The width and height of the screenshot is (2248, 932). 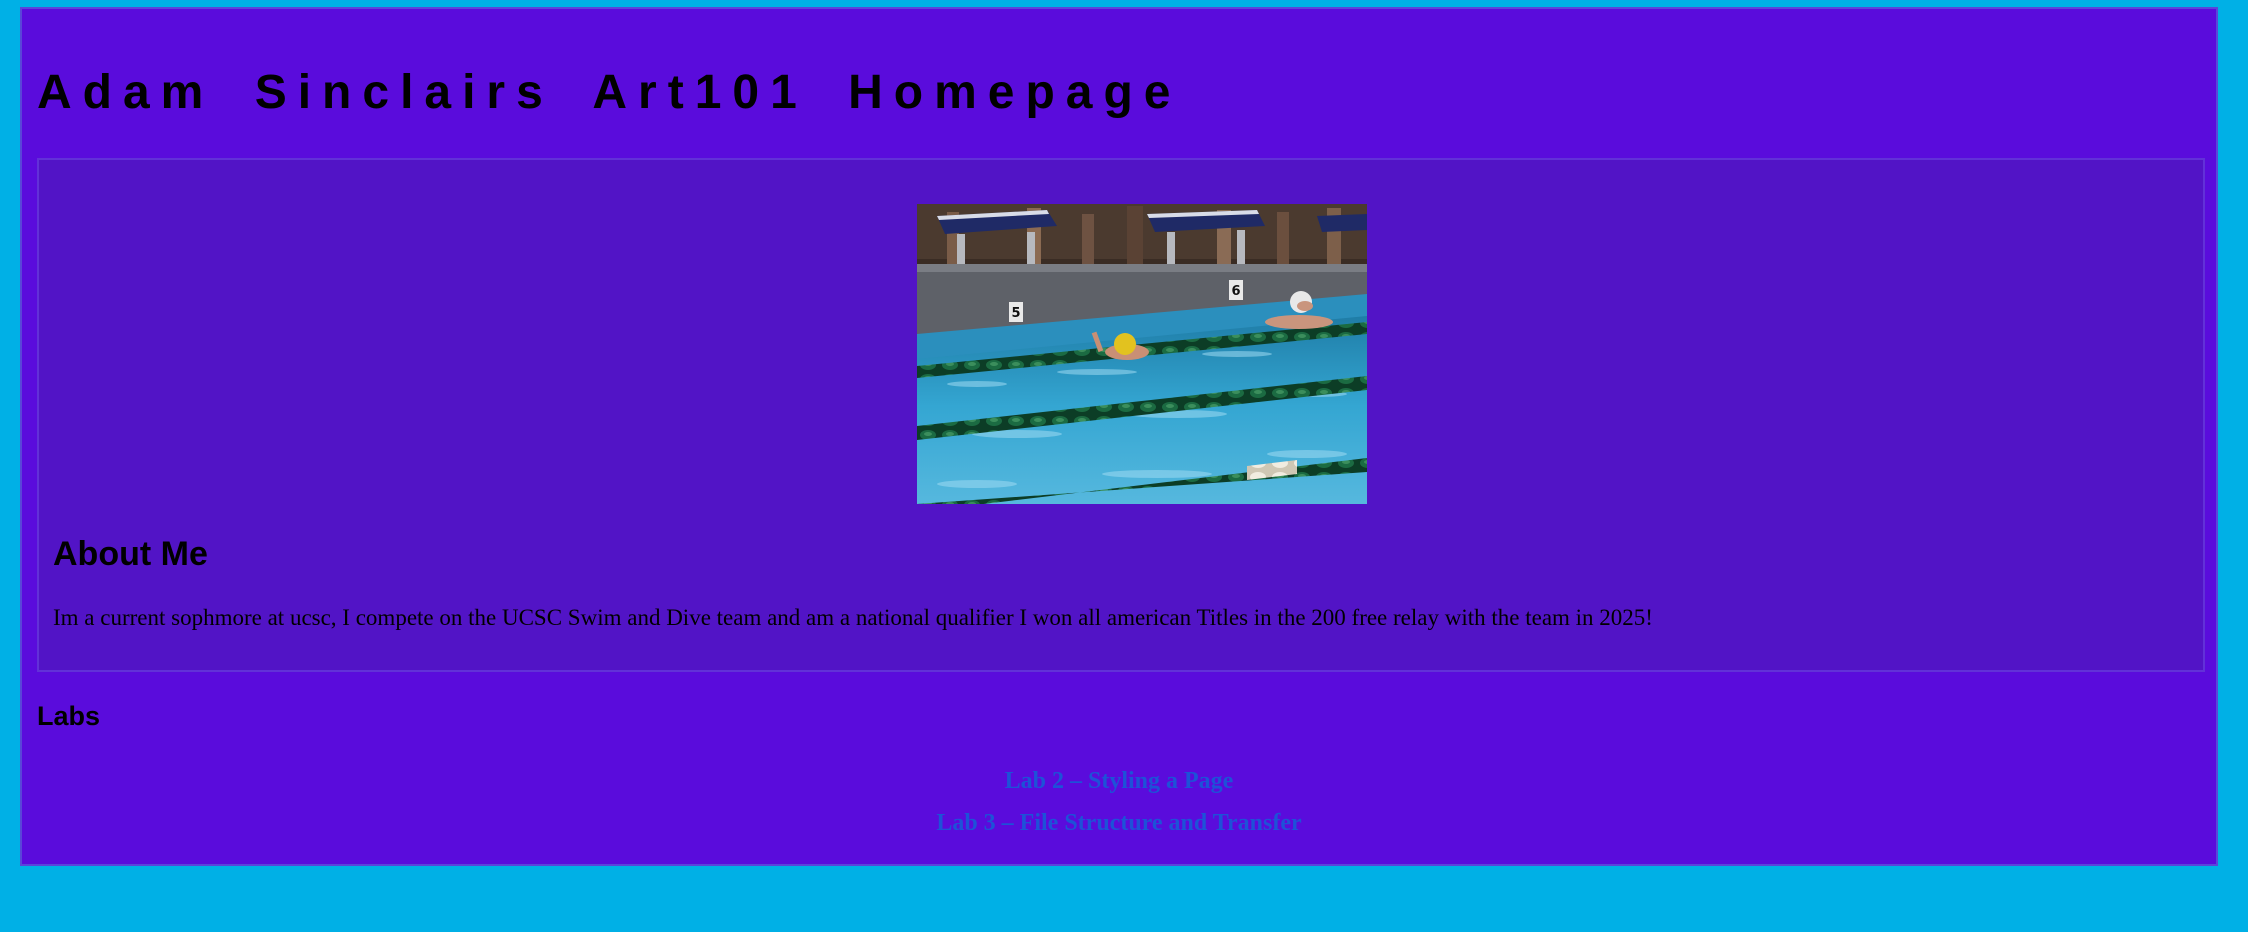 I want to click on list-item: Lab 2 – Styling a Page, so click(x=1119, y=781).